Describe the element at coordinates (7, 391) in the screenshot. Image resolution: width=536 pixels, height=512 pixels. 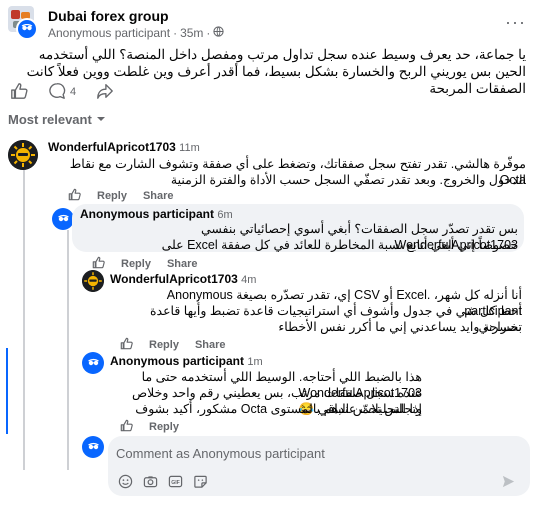
I see `active-thread-indicator` at that location.